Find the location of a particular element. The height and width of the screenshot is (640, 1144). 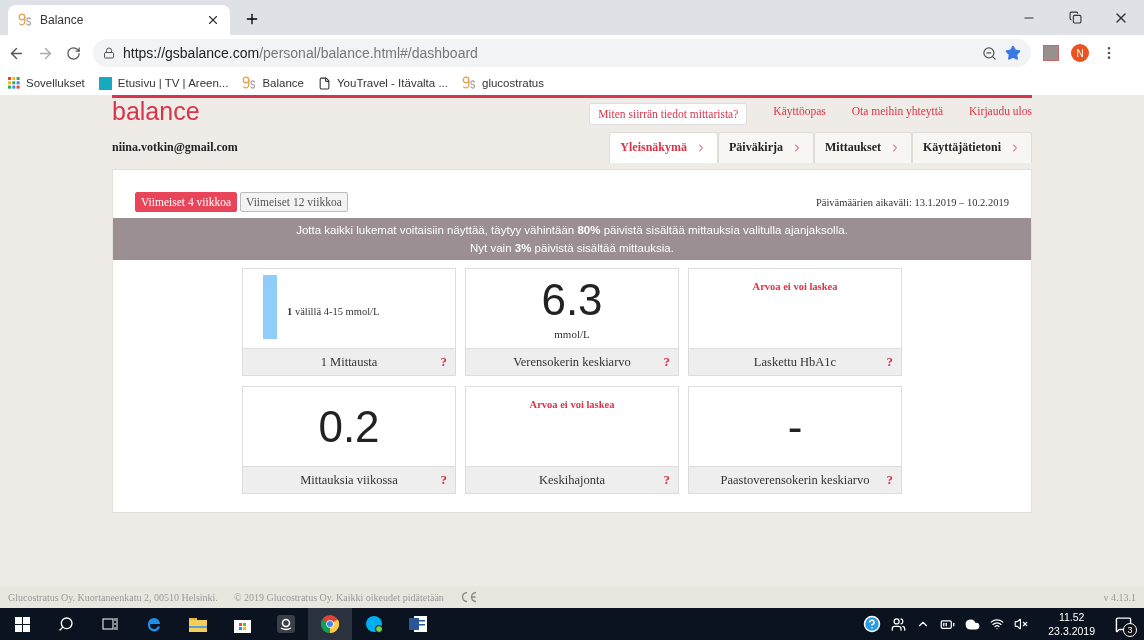

period-button: Viimeiset 4 viikkoa is located at coordinates (186, 202).